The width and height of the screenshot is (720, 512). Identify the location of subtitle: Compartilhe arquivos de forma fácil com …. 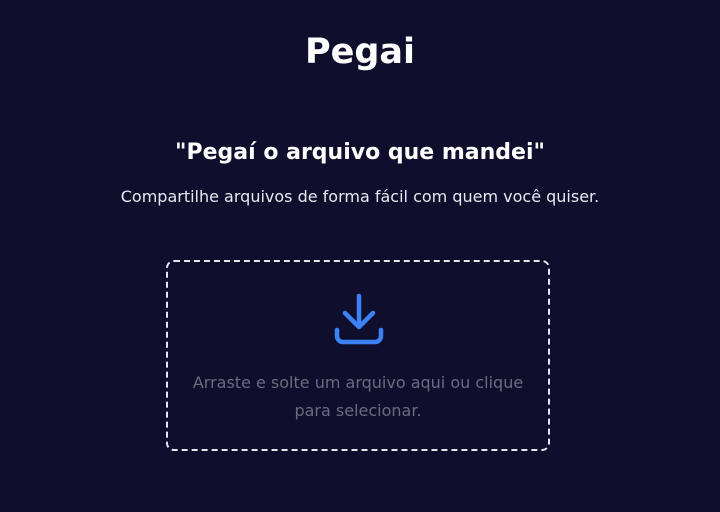
(360, 196).